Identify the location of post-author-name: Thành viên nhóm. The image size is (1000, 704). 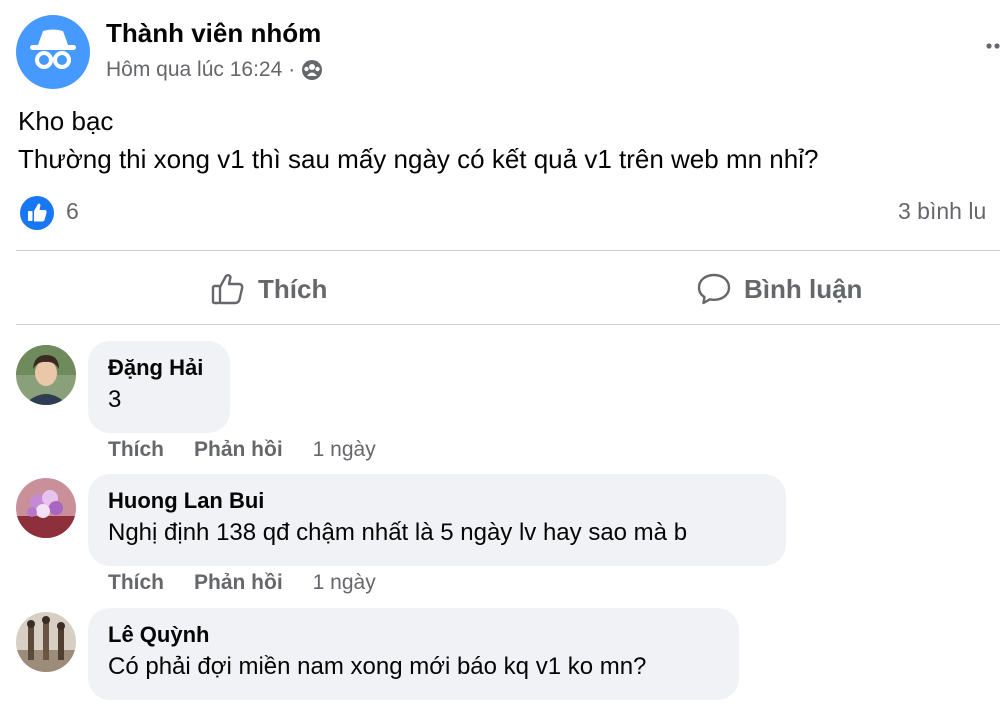
(213, 33).